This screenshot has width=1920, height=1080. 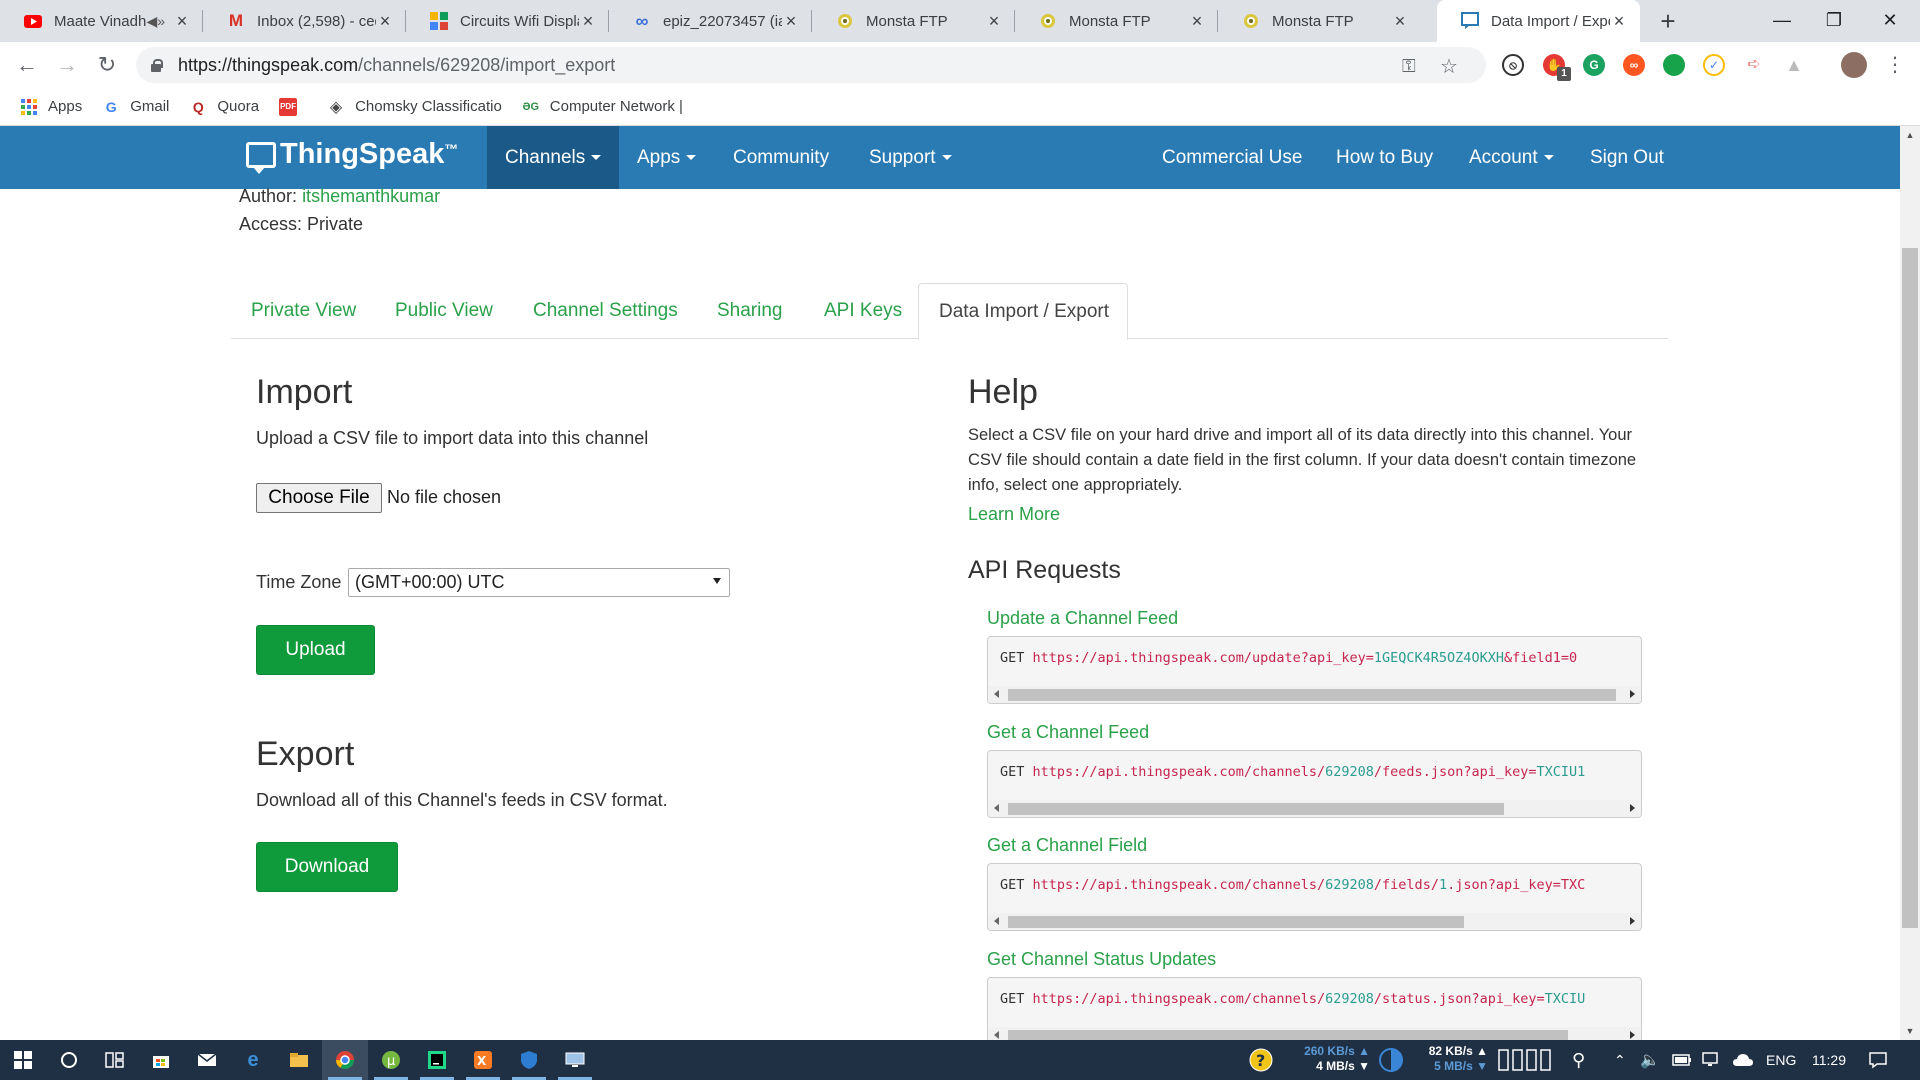 What do you see at coordinates (33, 21) in the screenshot?
I see `youtube-icon` at bounding box center [33, 21].